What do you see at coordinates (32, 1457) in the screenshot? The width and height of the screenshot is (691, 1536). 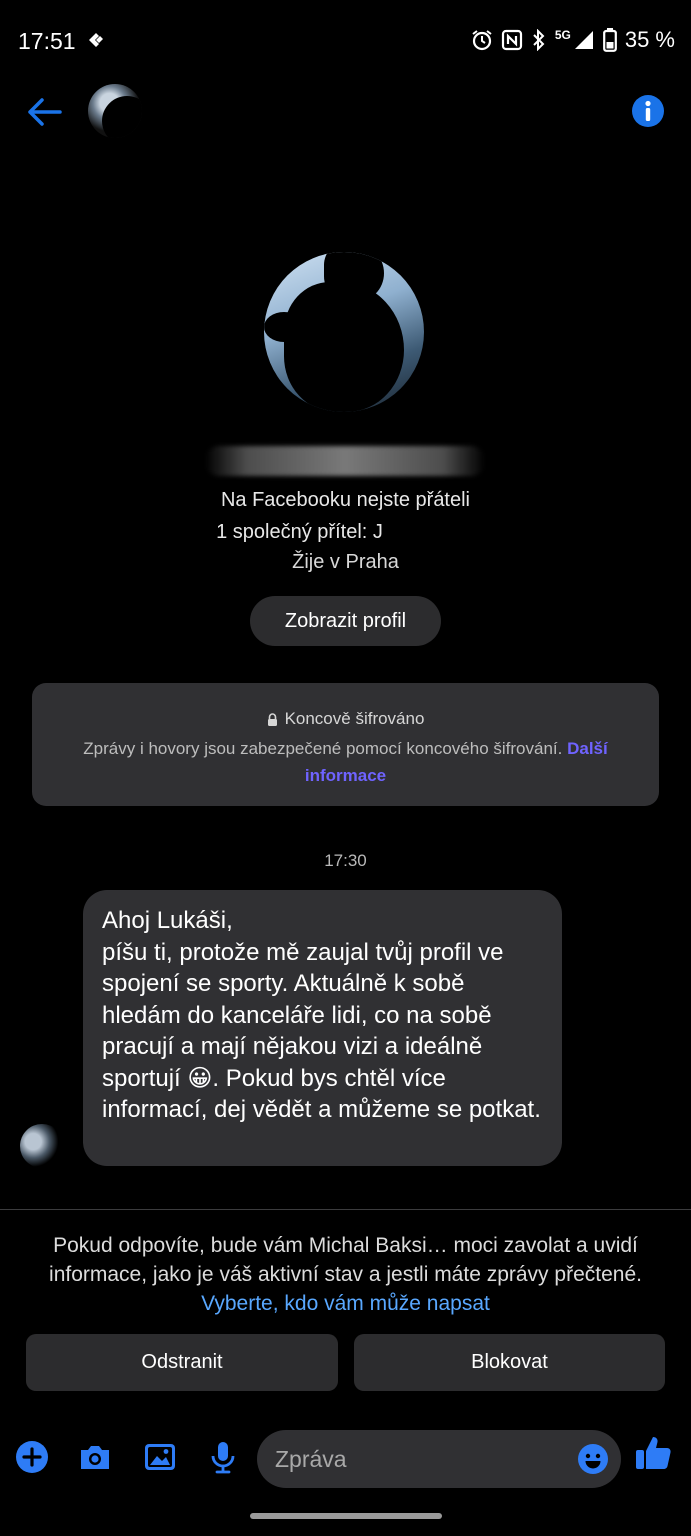 I see `plus-icon` at bounding box center [32, 1457].